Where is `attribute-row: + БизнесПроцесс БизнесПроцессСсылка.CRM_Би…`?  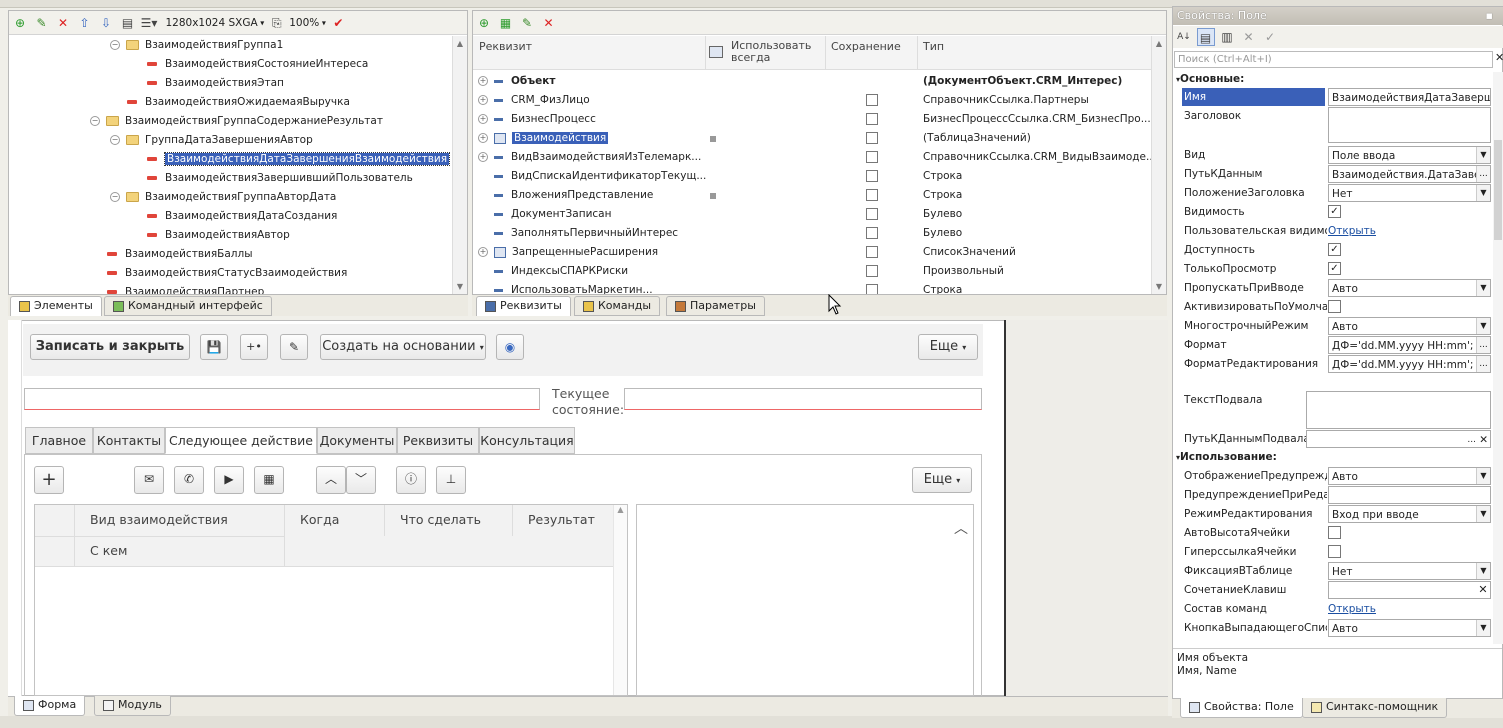
attribute-row: + БизнесПроцесс БизнесПроцессСсылка.CRM_Би… is located at coordinates (814, 119).